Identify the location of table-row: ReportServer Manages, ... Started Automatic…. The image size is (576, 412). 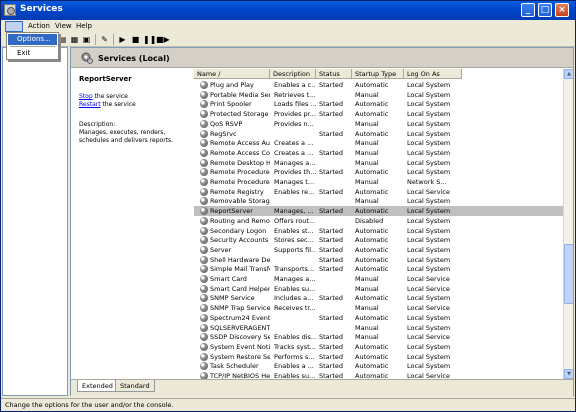
(378, 211).